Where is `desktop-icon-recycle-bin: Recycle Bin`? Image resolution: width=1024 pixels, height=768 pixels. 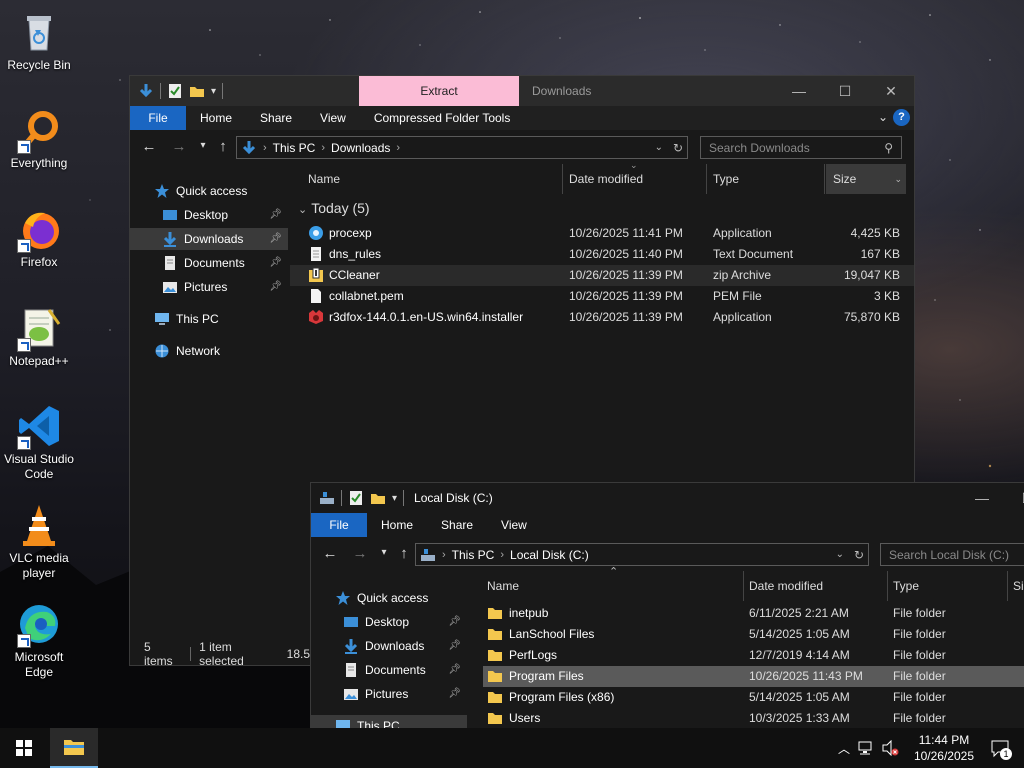
desktop-icon-recycle-bin: Recycle Bin is located at coordinates (39, 40).